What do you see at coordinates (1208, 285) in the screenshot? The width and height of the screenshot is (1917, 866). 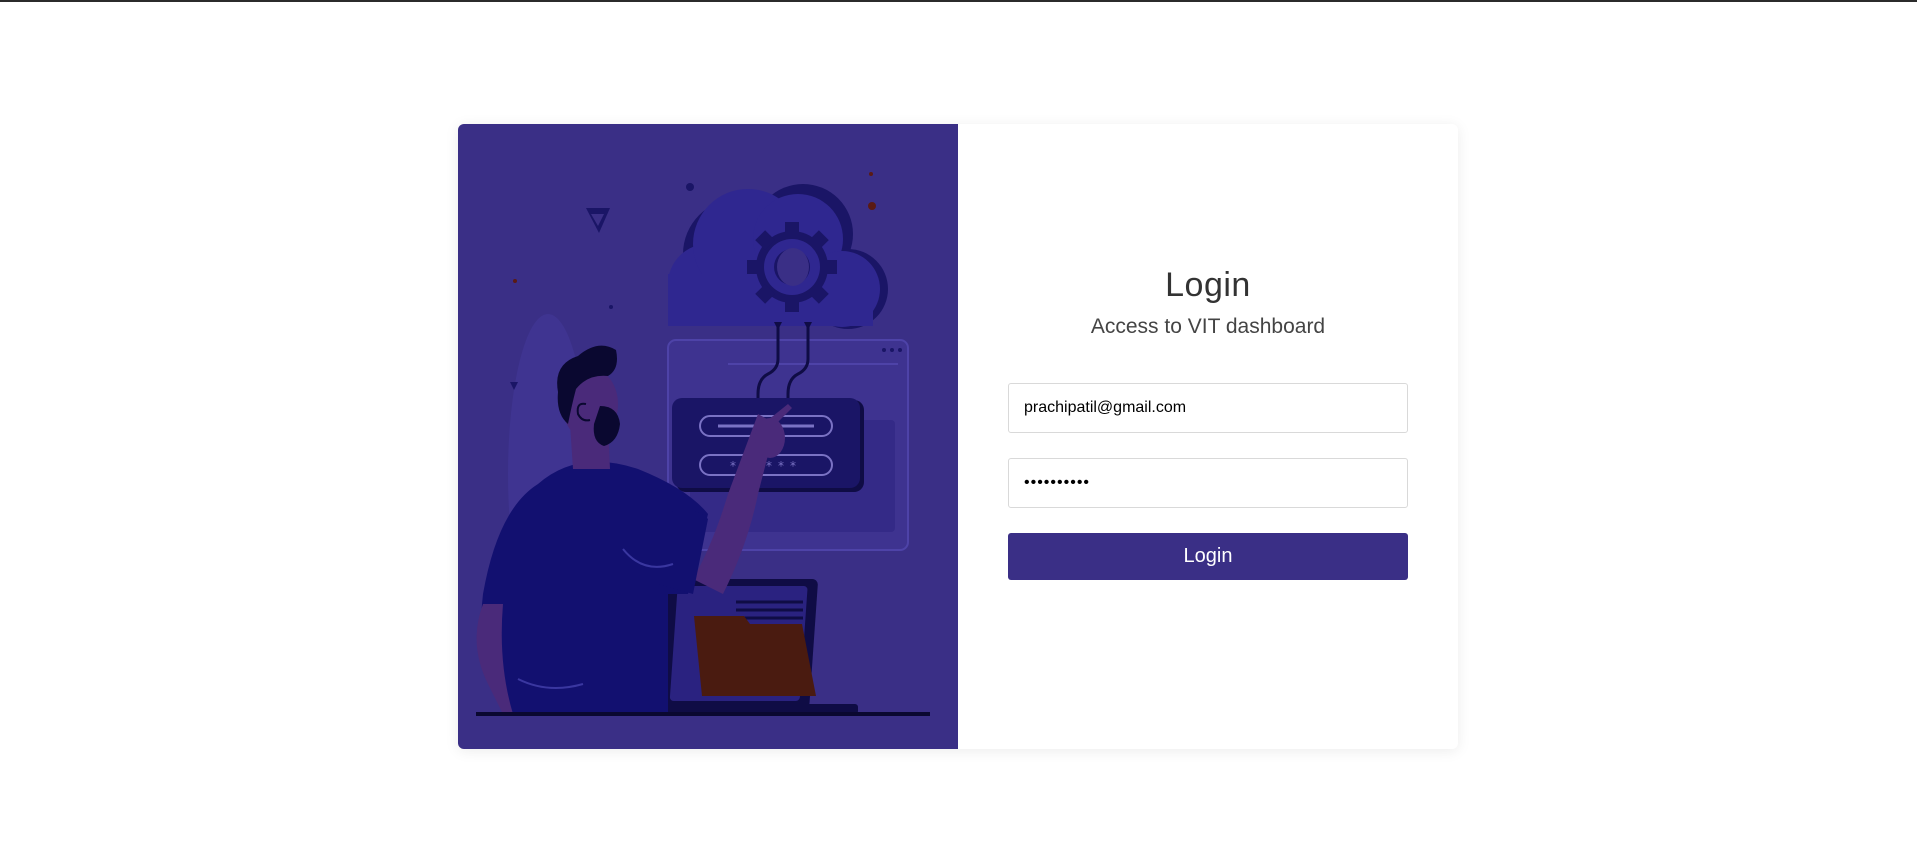 I see `login-title: Login` at bounding box center [1208, 285].